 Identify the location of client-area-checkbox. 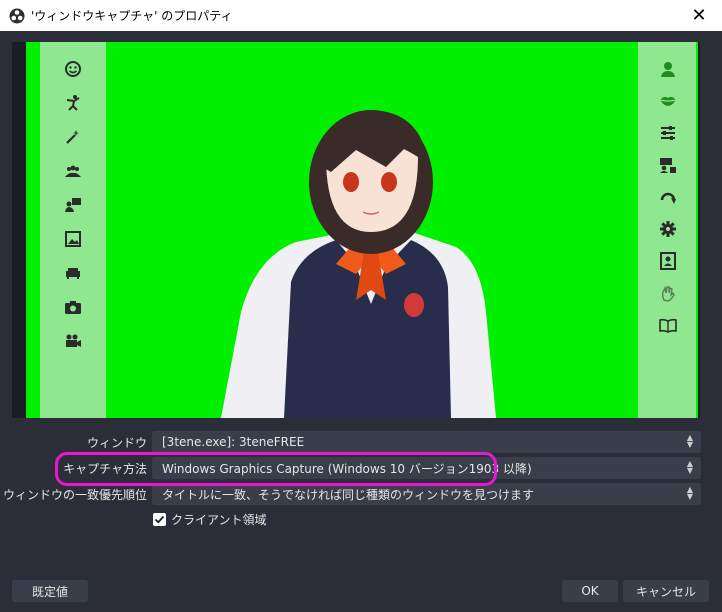
(159, 519).